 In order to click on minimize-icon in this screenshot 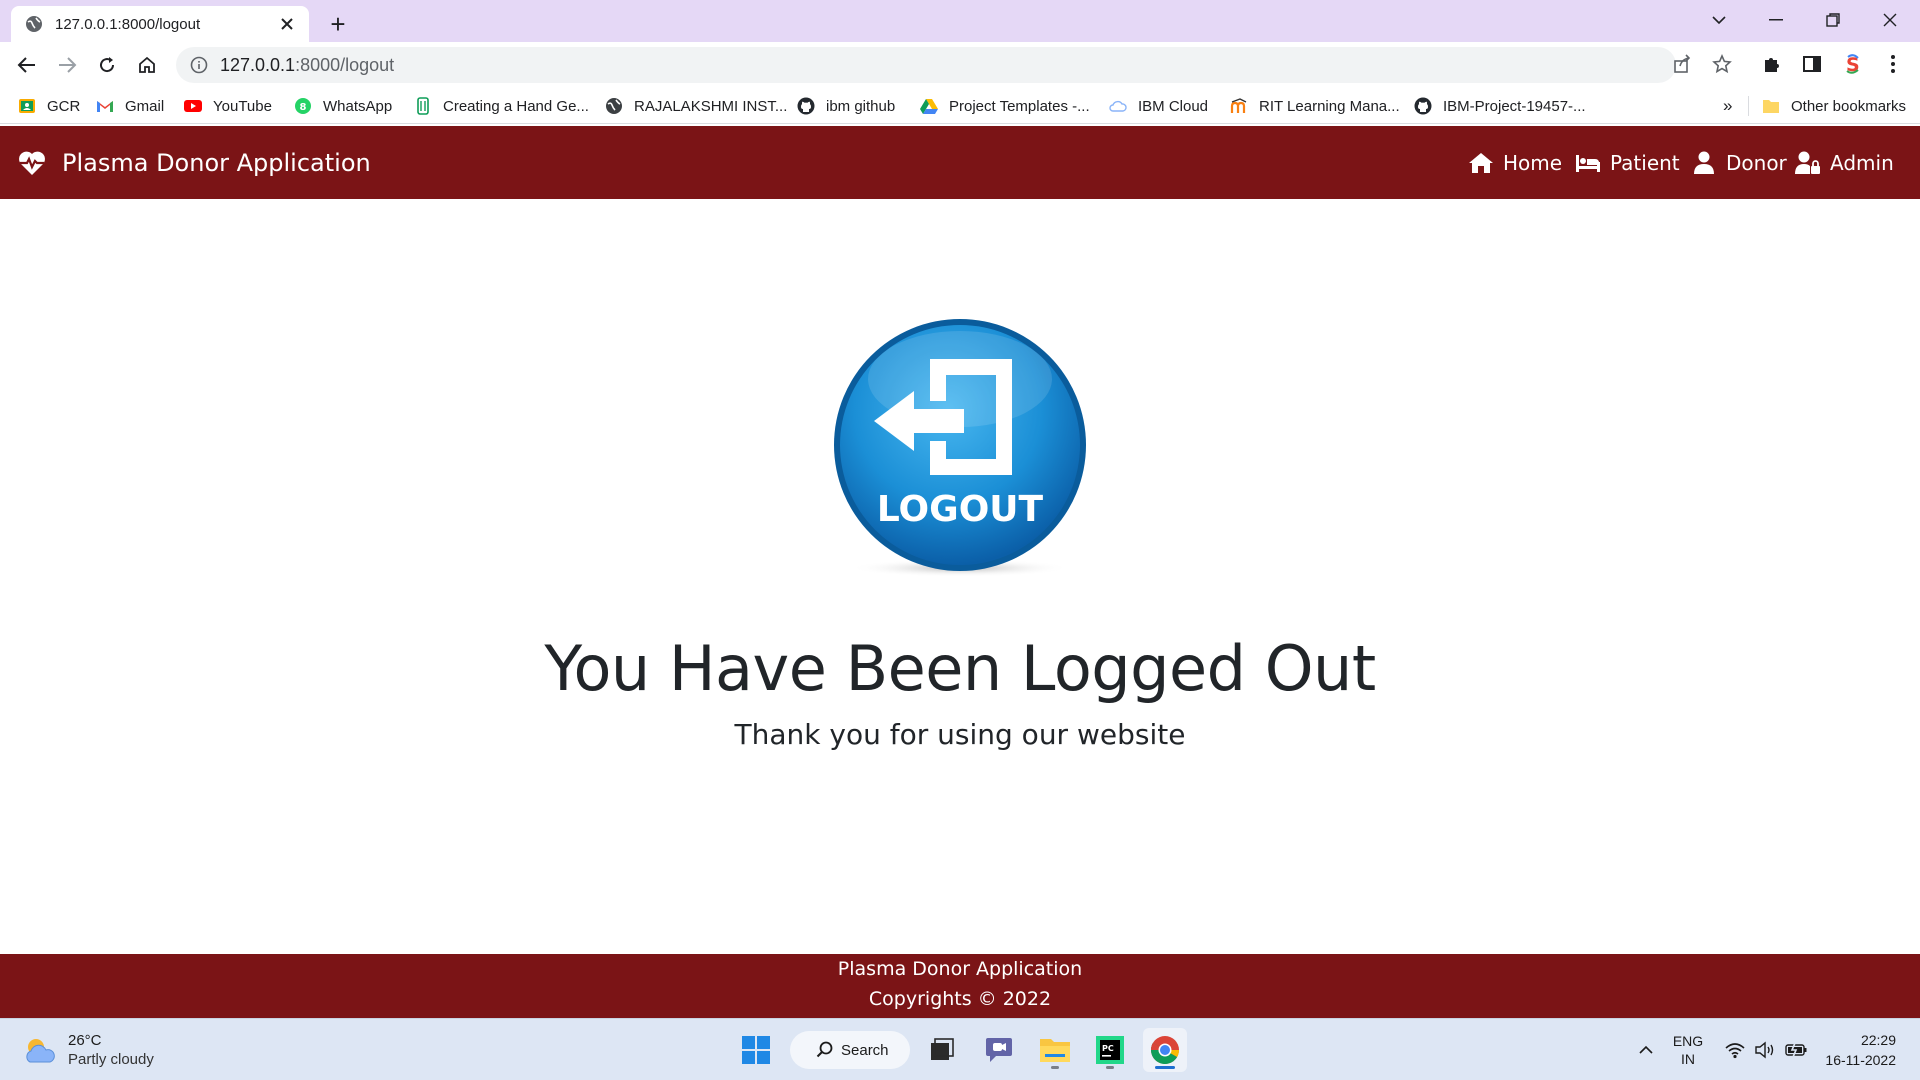, I will do `click(1776, 20)`.